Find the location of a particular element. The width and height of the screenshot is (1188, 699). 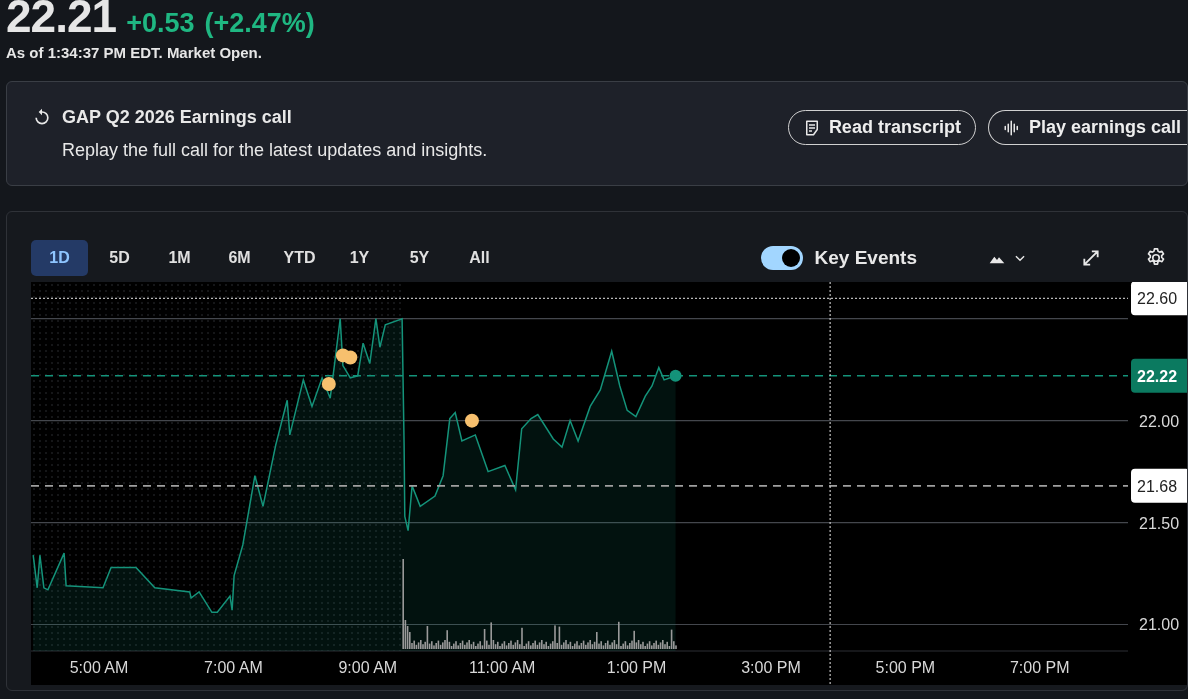

toggle-label: Key Events is located at coordinates (865, 258).